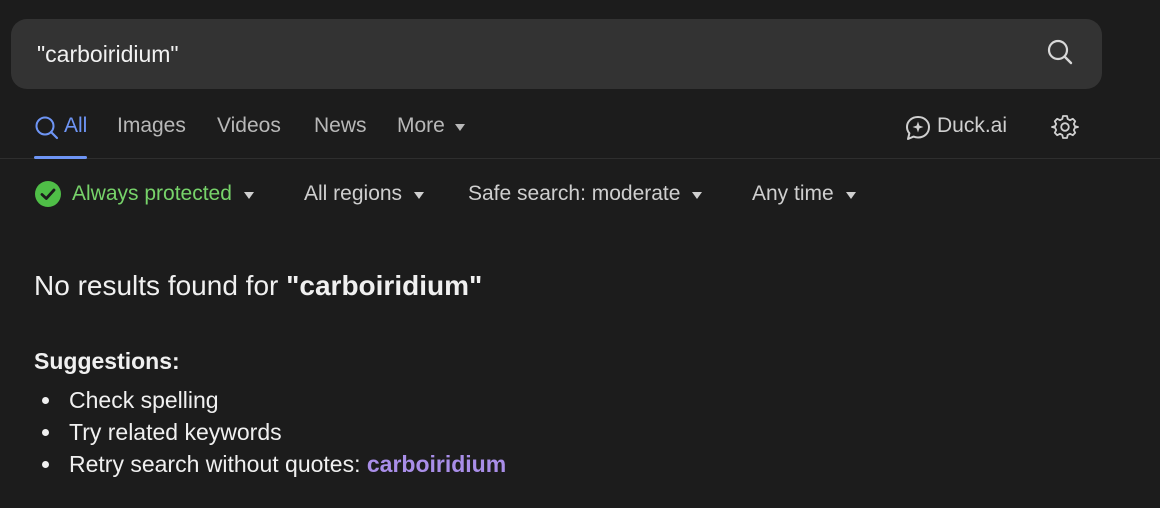 Image resolution: width=1160 pixels, height=508 pixels. I want to click on no-results-message: No results found for "carboiridium", so click(258, 286).